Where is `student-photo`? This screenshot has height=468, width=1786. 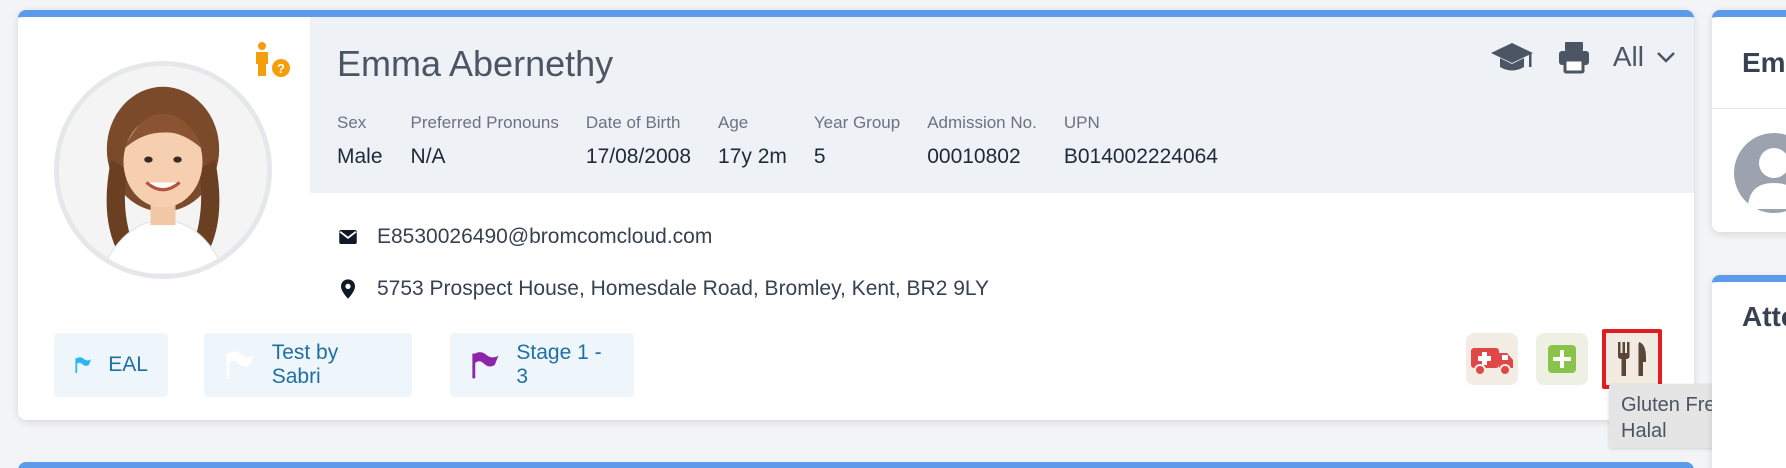
student-photo is located at coordinates (163, 170).